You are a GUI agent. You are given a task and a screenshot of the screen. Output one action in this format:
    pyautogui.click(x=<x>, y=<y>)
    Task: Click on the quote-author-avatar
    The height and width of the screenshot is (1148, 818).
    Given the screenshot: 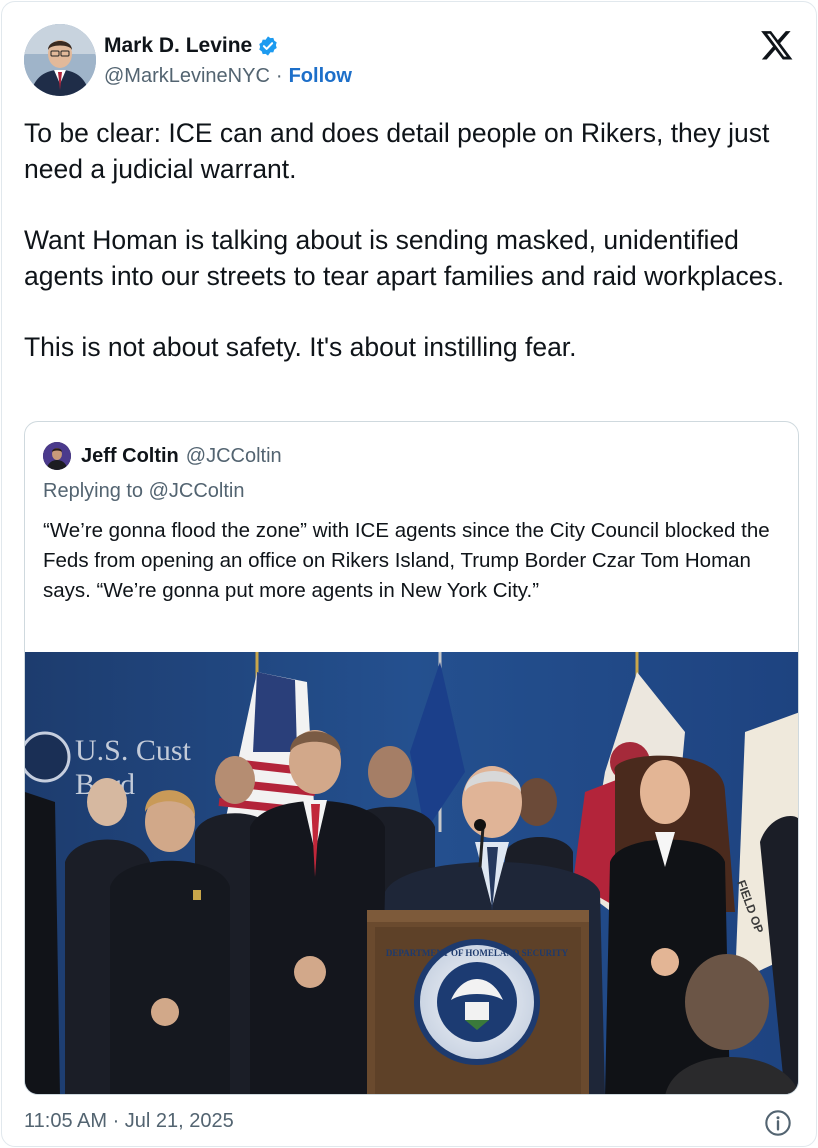 What is the action you would take?
    pyautogui.click(x=57, y=456)
    